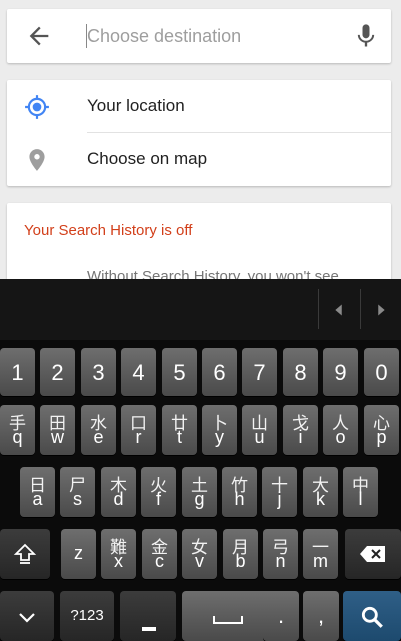  I want to click on key-letter-label: m, so click(320, 561).